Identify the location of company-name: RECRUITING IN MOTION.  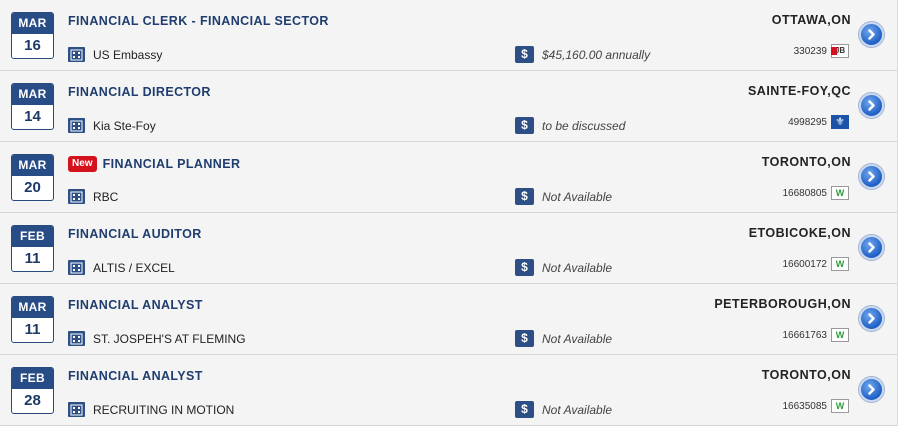
(164, 409).